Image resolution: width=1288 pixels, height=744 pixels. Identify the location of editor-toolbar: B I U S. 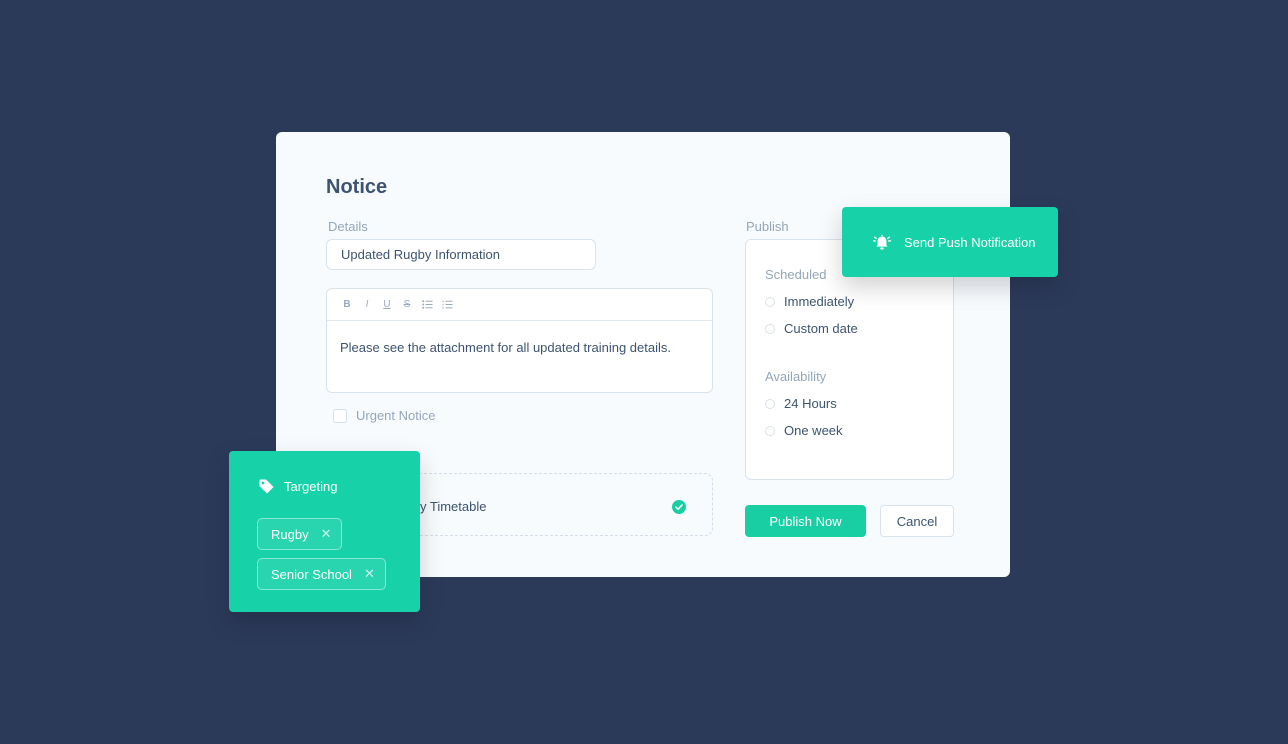
(519, 305).